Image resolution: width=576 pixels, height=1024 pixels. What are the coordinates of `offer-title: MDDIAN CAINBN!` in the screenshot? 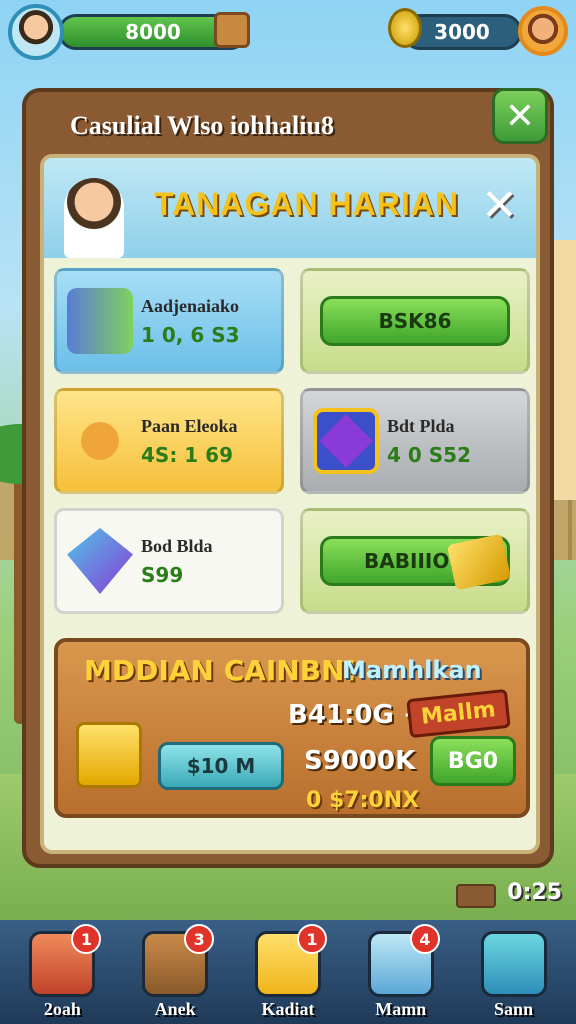 It's located at (221, 670).